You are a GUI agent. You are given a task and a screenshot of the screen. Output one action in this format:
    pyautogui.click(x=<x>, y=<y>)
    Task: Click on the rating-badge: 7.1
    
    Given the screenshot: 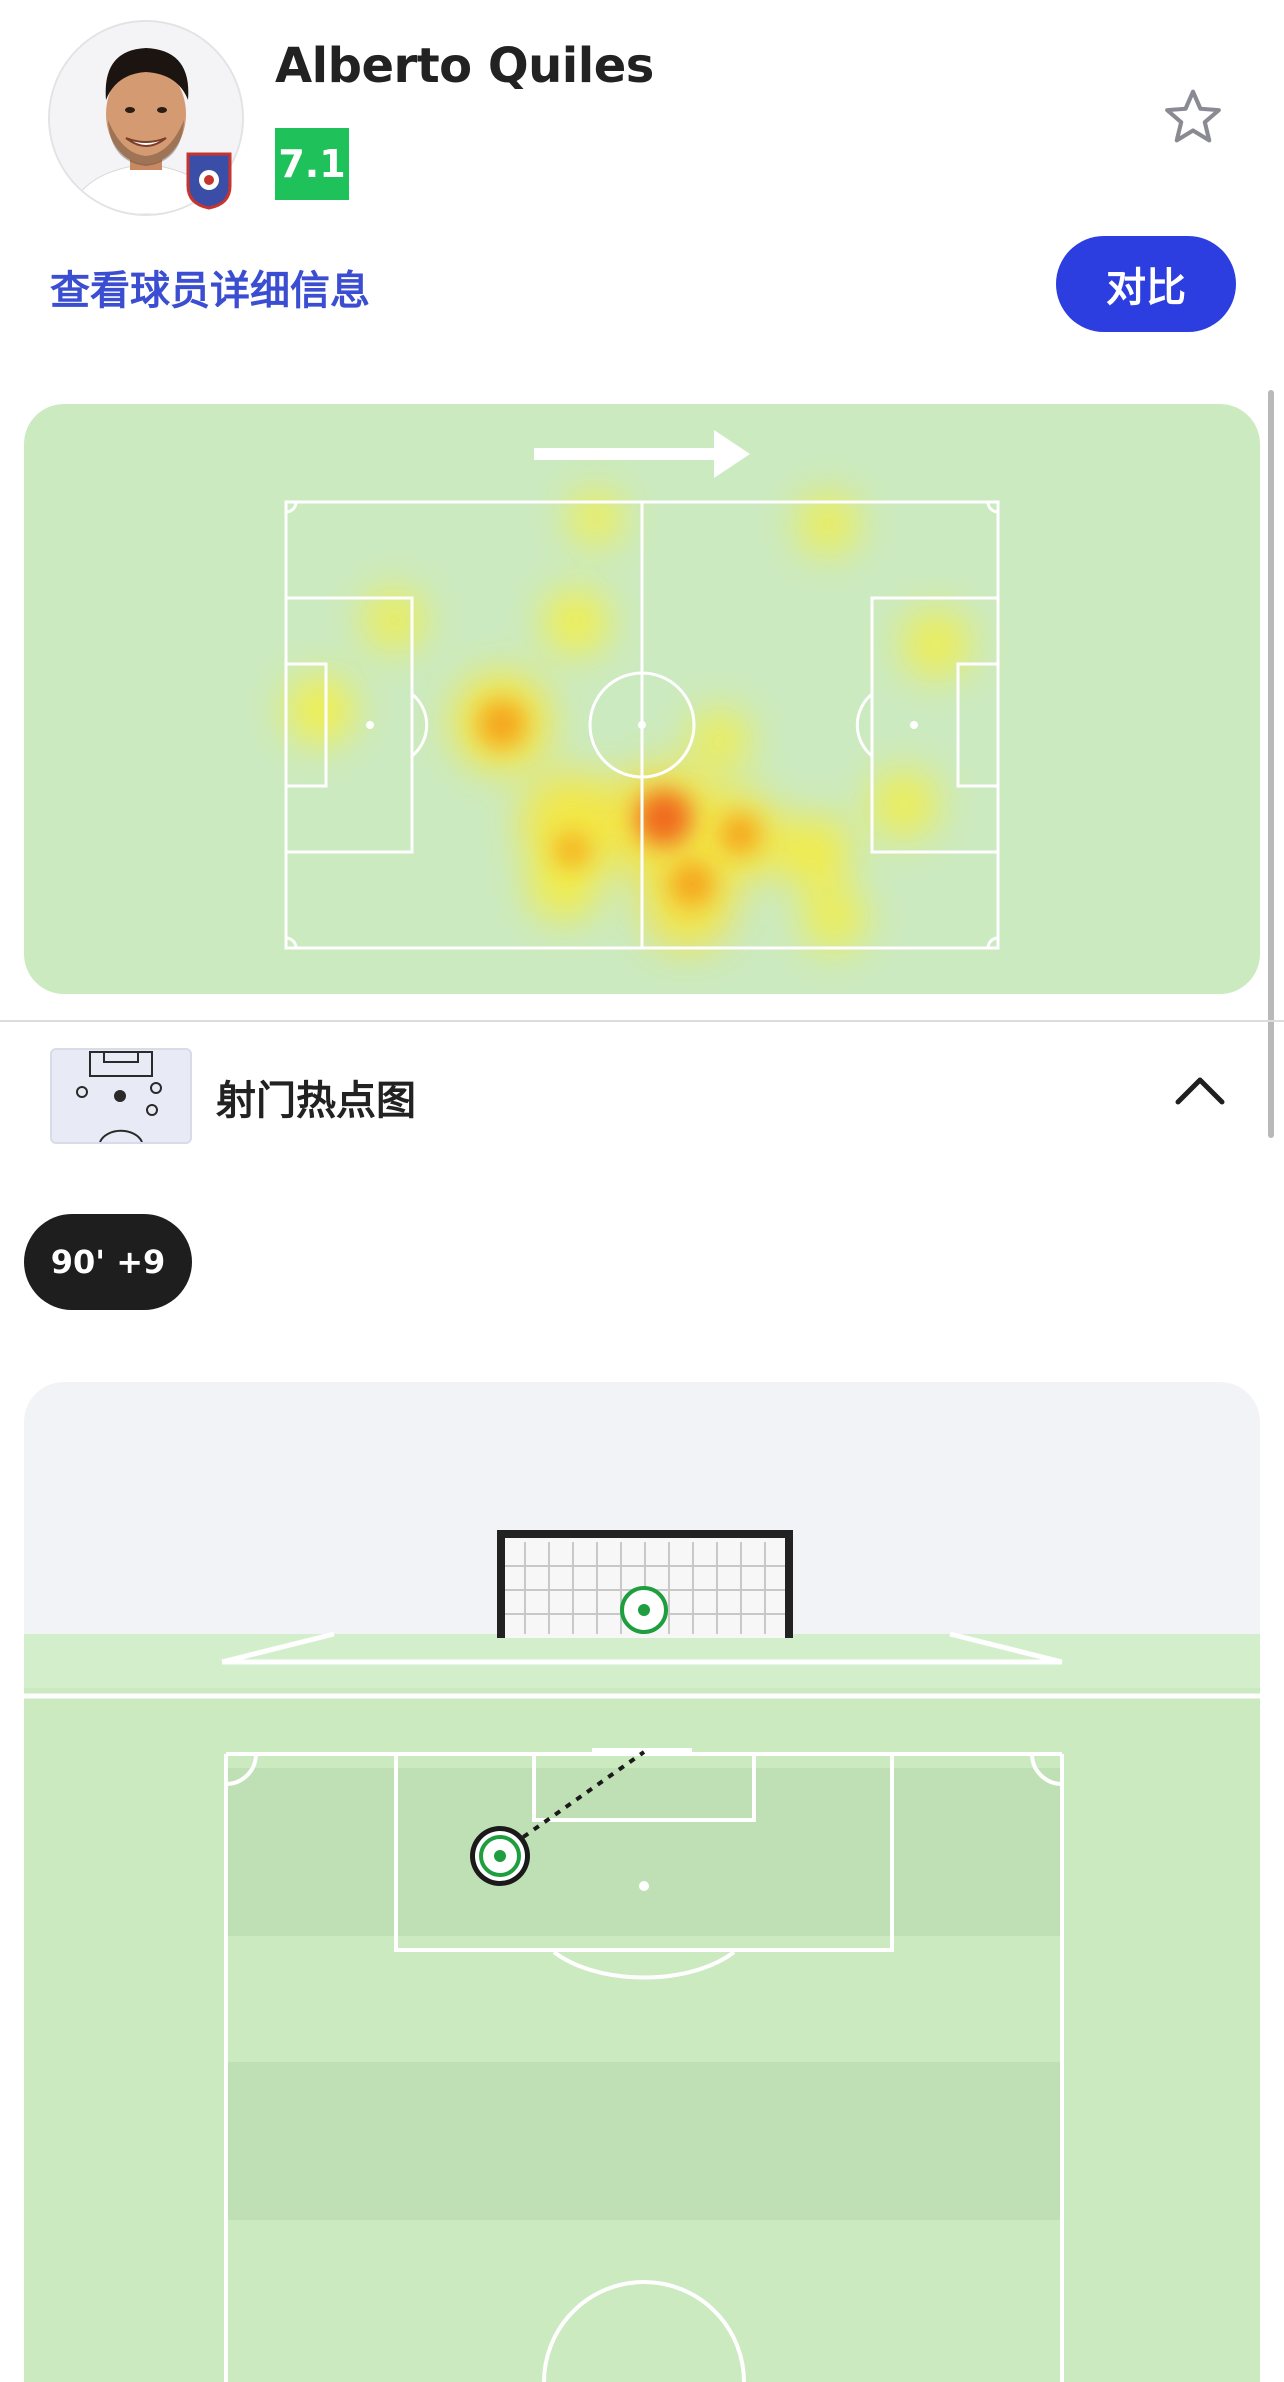 What is the action you would take?
    pyautogui.click(x=312, y=164)
    